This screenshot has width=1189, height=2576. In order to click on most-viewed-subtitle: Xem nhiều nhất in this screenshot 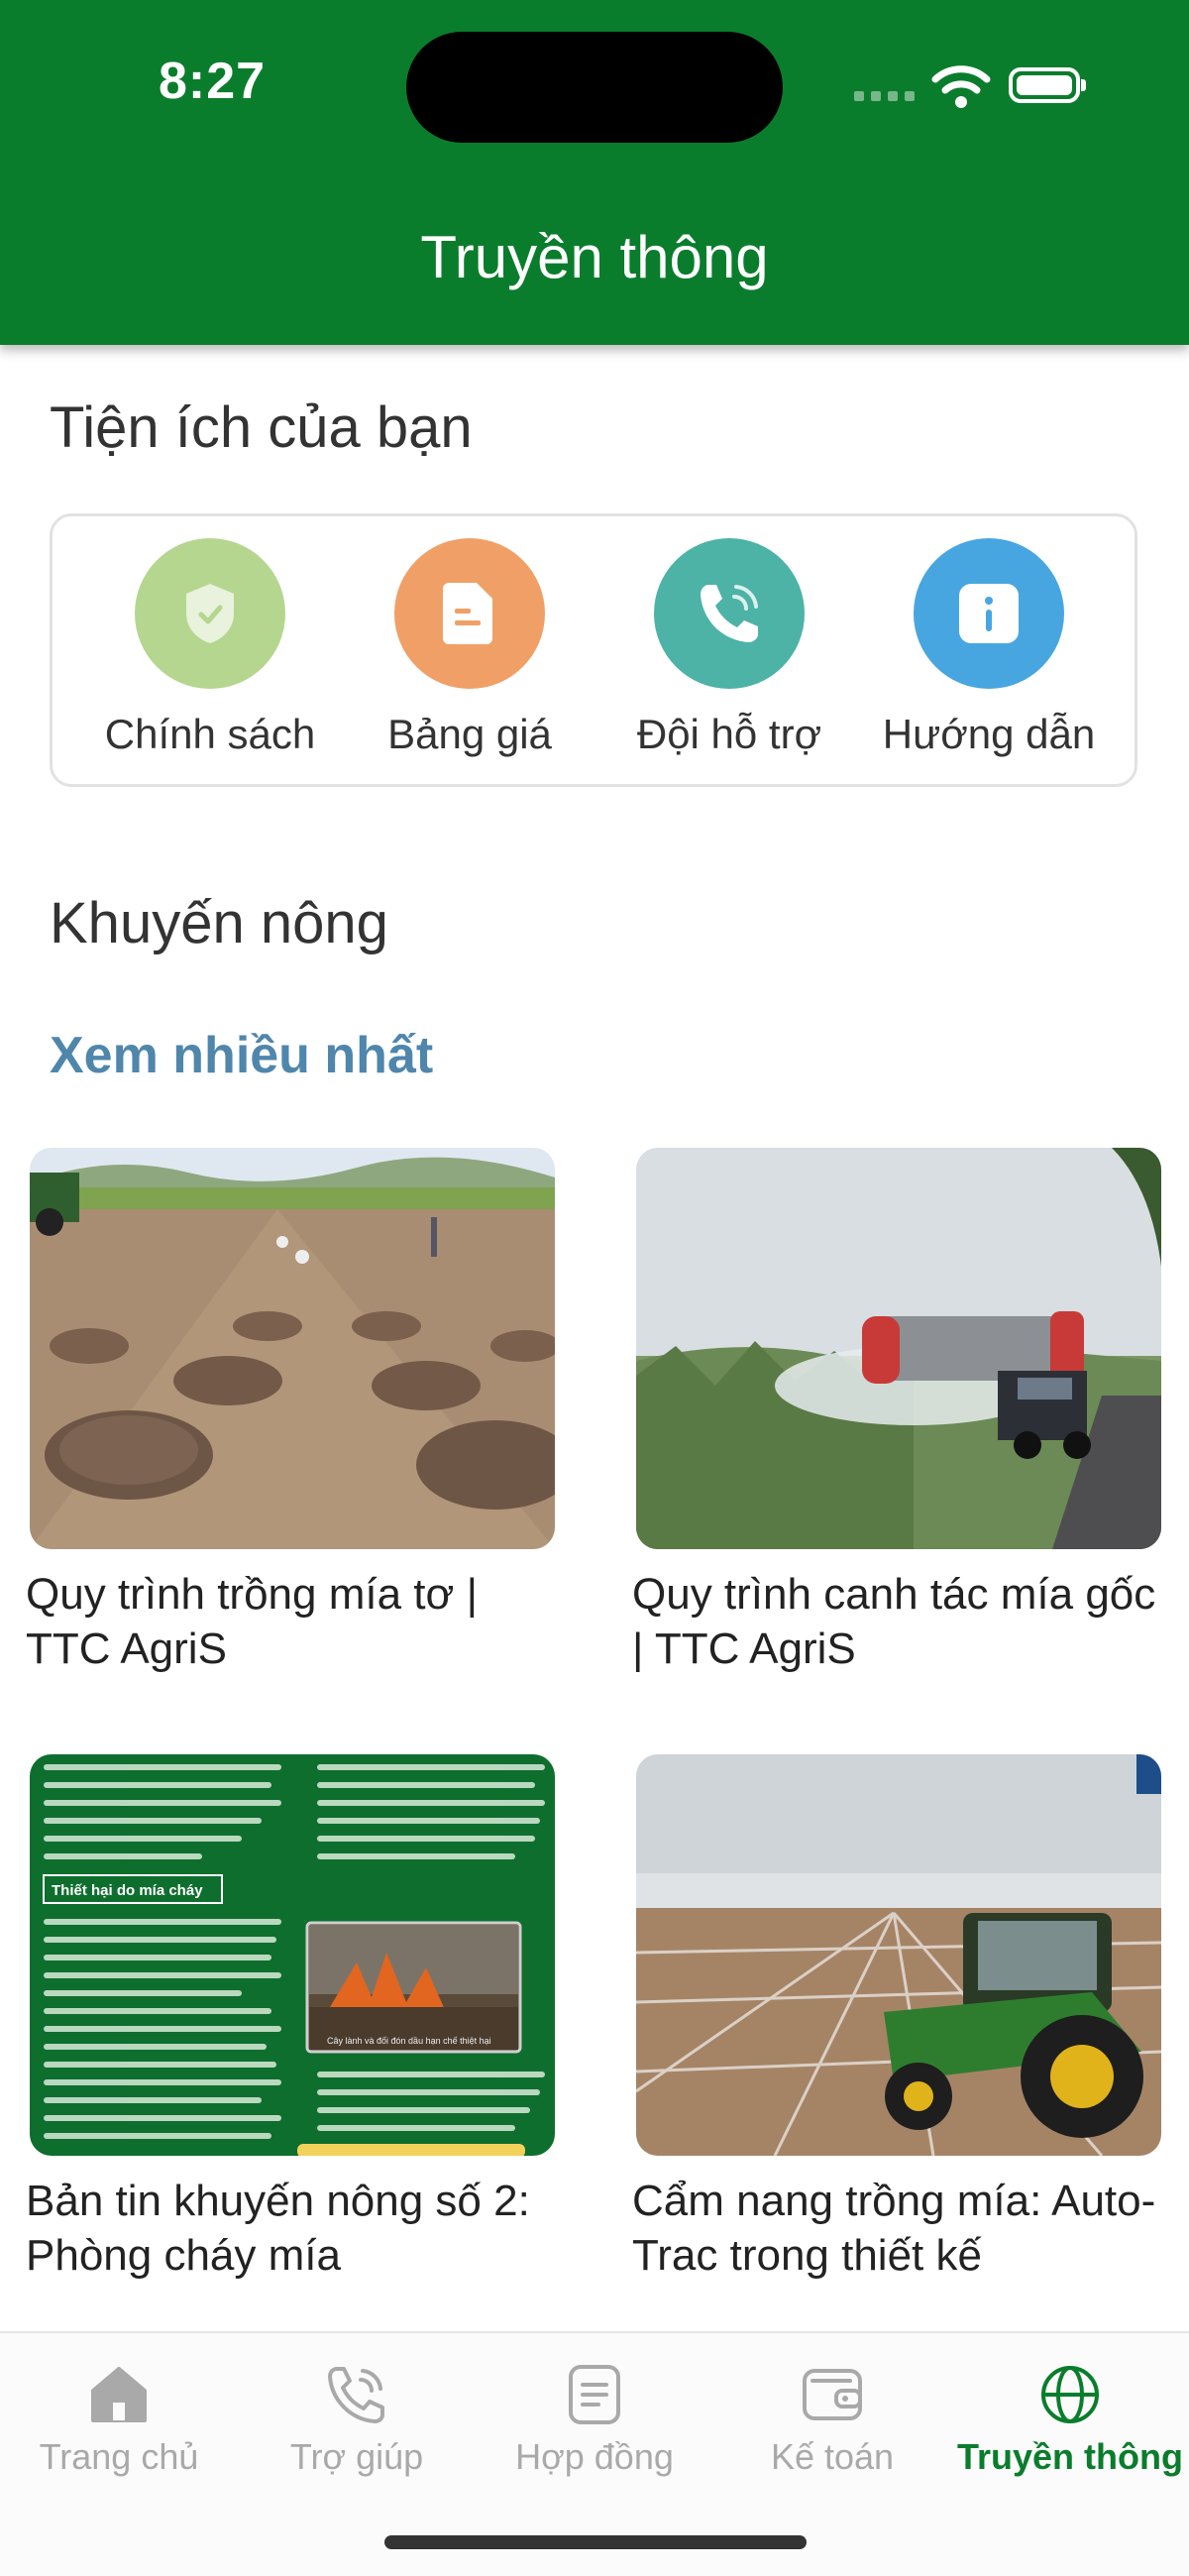, I will do `click(242, 1055)`.